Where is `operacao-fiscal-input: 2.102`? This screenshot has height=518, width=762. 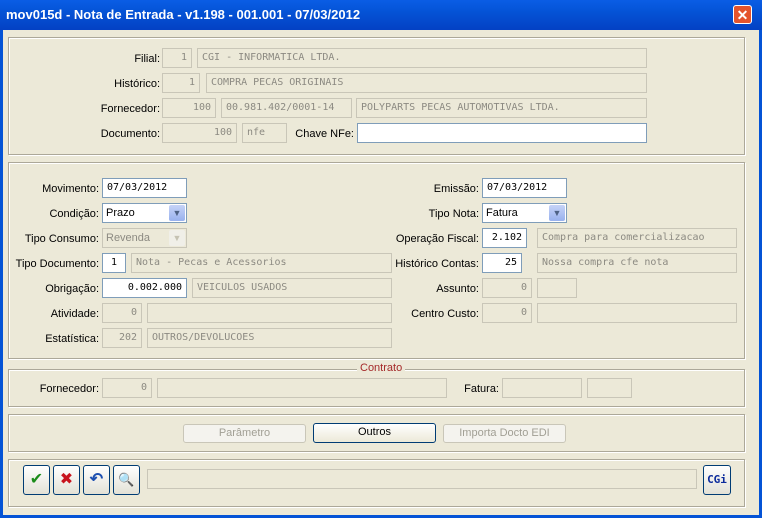 operacao-fiscal-input: 2.102 is located at coordinates (504, 238).